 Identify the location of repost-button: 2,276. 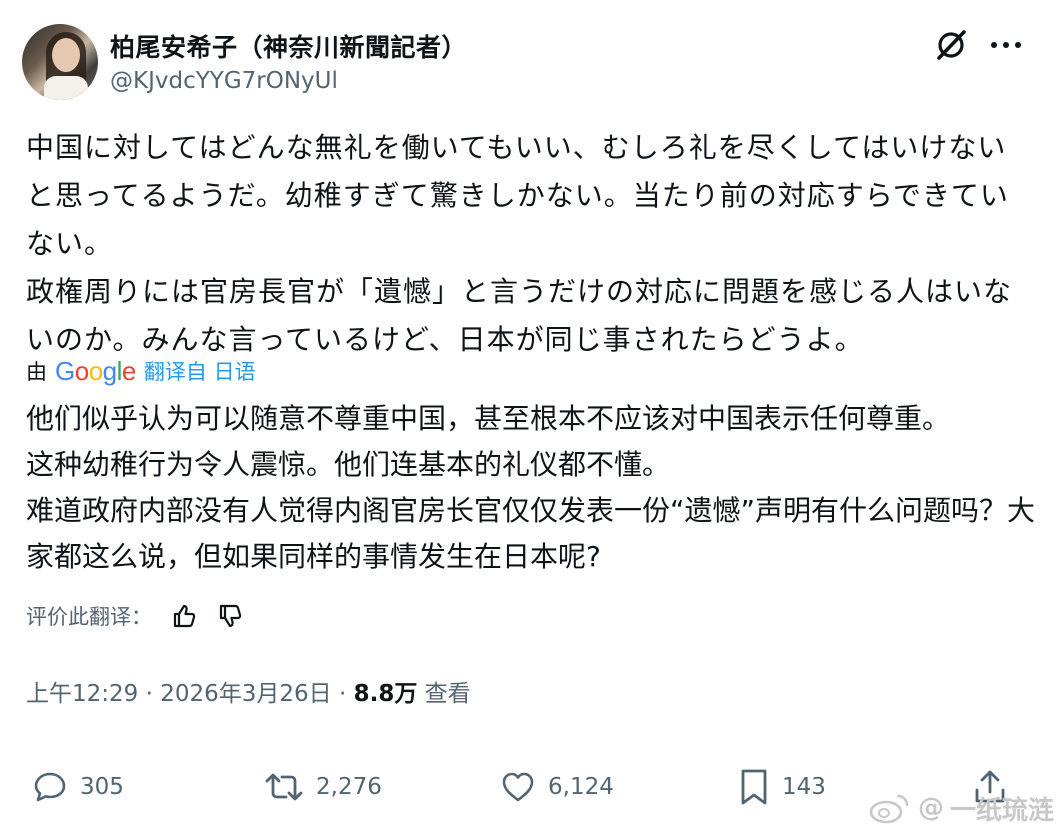
(323, 787).